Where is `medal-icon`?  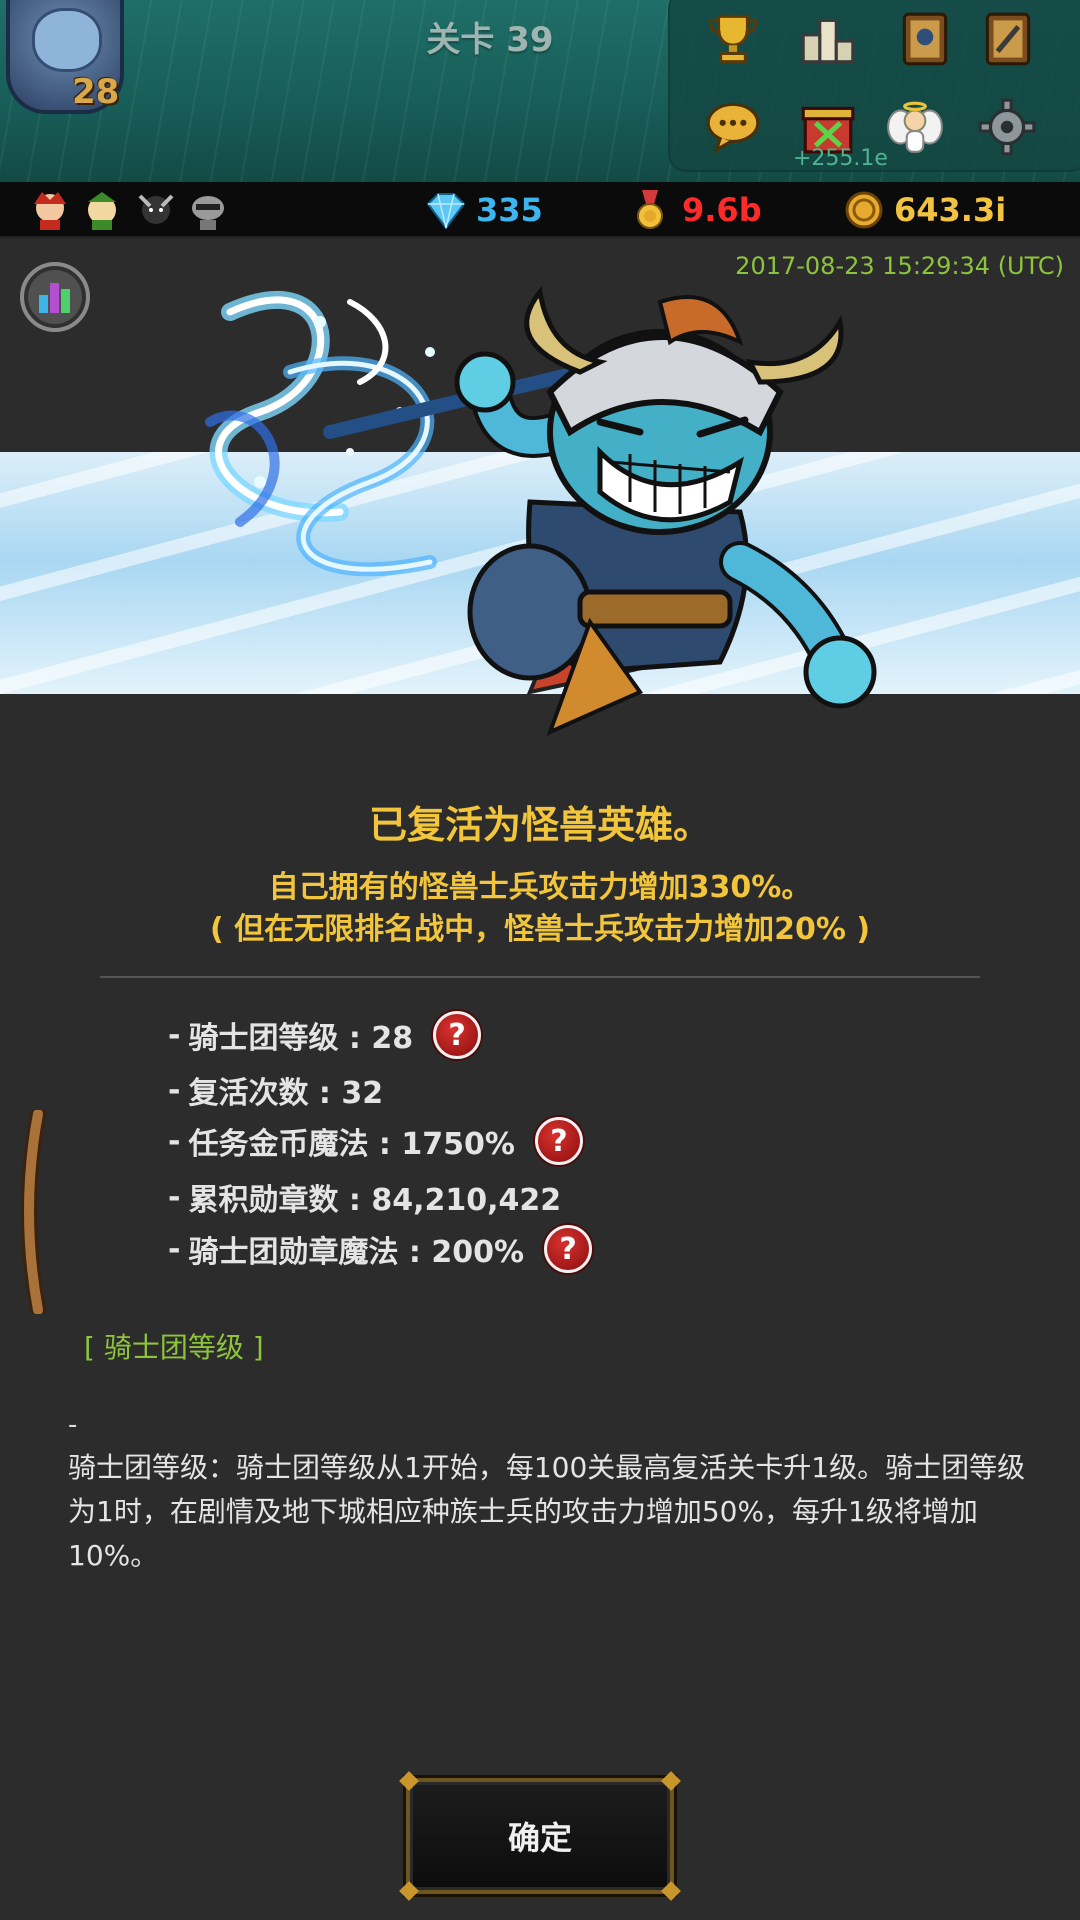 medal-icon is located at coordinates (650, 209).